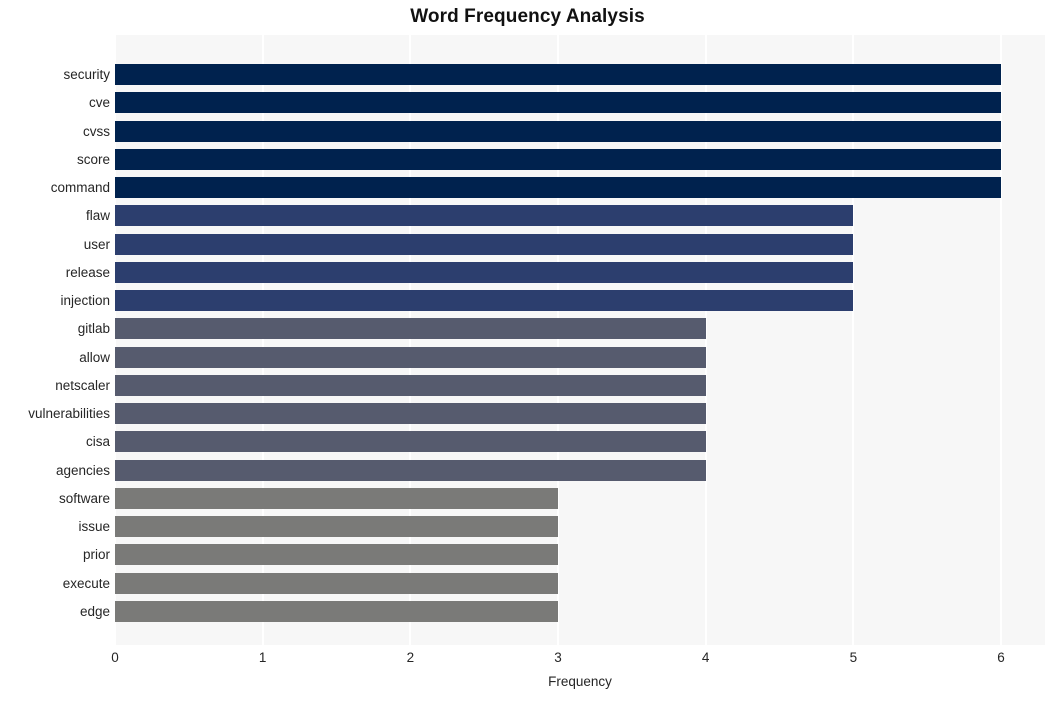 The width and height of the screenshot is (1055, 701). Describe the element at coordinates (94, 611) in the screenshot. I see `y-tick-label-edge: edge` at that location.